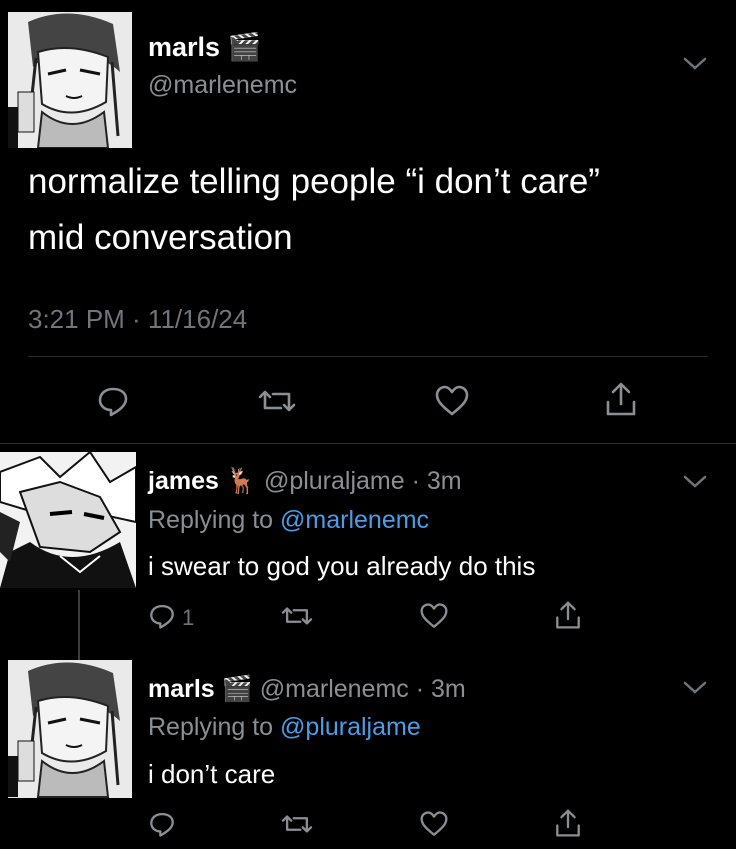 This screenshot has width=736, height=849. What do you see at coordinates (181, 689) in the screenshot?
I see `reply2-author-name: marls` at bounding box center [181, 689].